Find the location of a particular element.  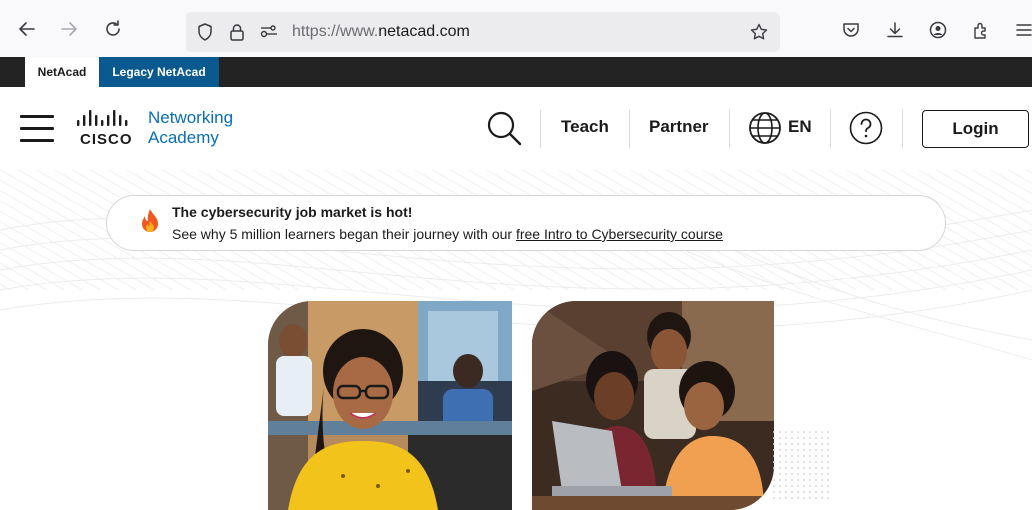

hero-photo-students-laptop is located at coordinates (653, 405).